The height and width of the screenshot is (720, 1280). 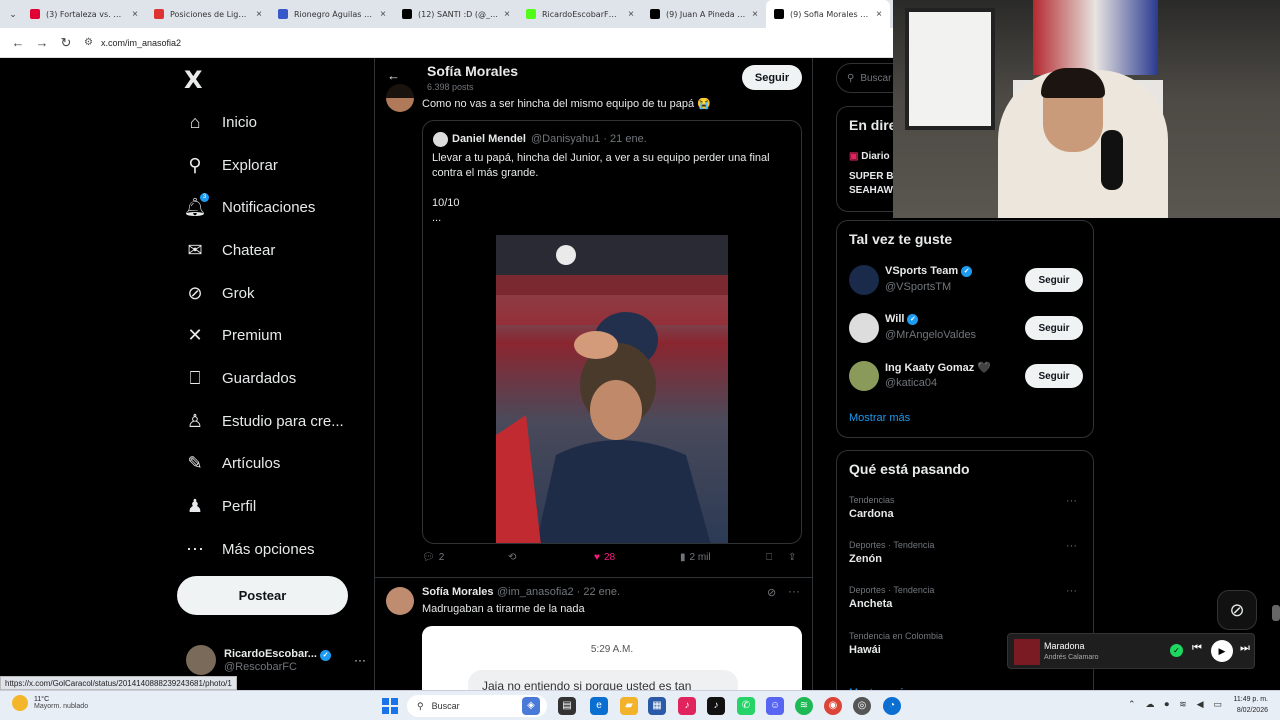 What do you see at coordinates (1200, 704) in the screenshot?
I see `volume-icon: ◀` at bounding box center [1200, 704].